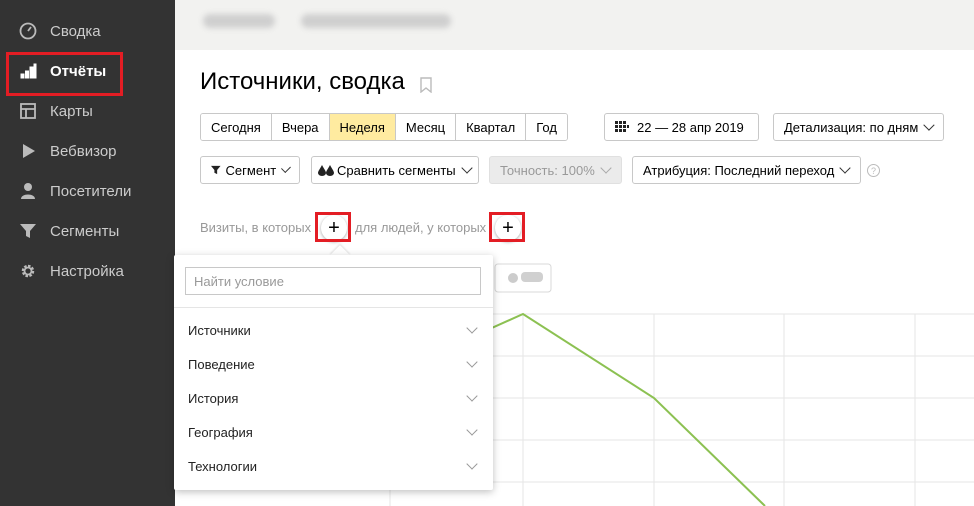 This screenshot has height=506, width=974. What do you see at coordinates (532, 277) in the screenshot?
I see `chart-option-blur` at bounding box center [532, 277].